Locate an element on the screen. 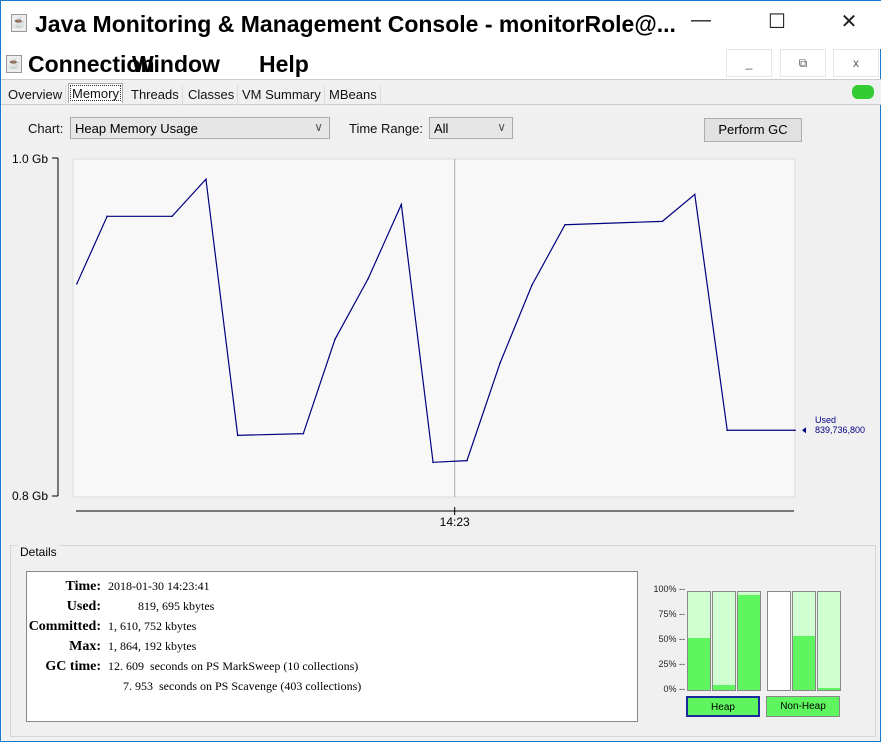 Image resolution: width=881 pixels, height=742 pixels. detail-key: Time: is located at coordinates (83, 586).